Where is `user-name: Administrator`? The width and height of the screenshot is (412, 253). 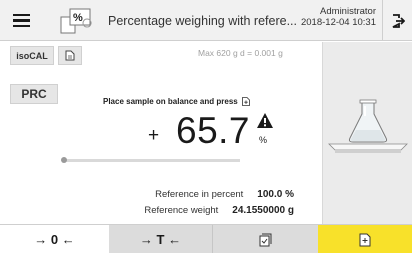
user-name: Administrator is located at coordinates (348, 11).